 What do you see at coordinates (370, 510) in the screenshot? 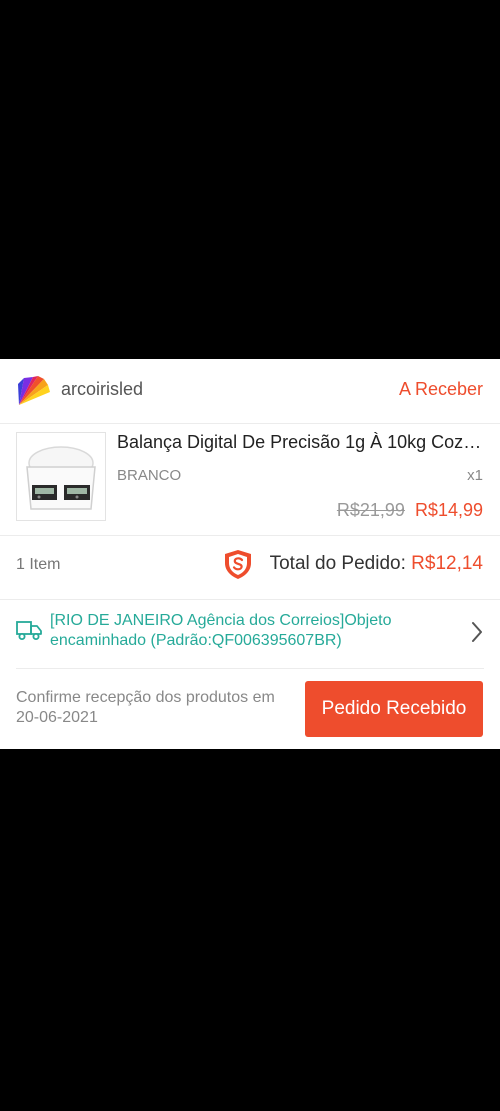
I see `original-price: R$21,99` at bounding box center [370, 510].